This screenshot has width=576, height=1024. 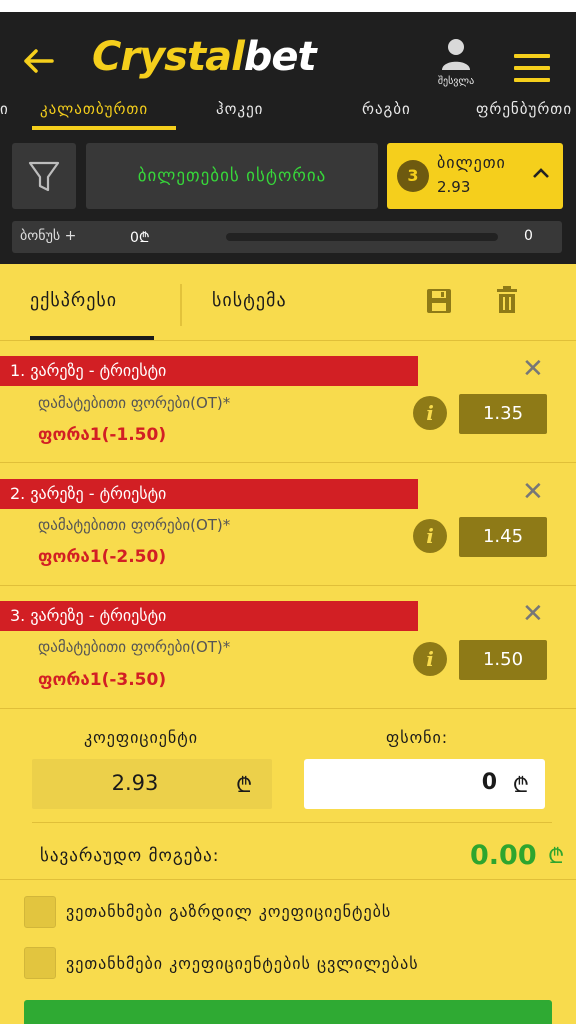 I want to click on brand-logo: Crystalbet, so click(x=204, y=57).